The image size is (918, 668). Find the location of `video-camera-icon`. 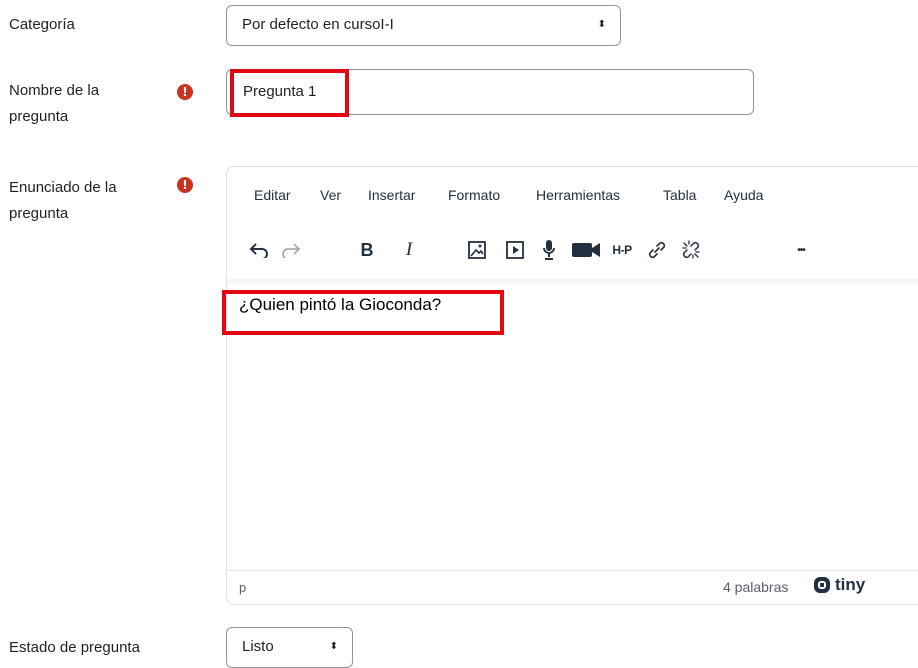

video-camera-icon is located at coordinates (586, 250).